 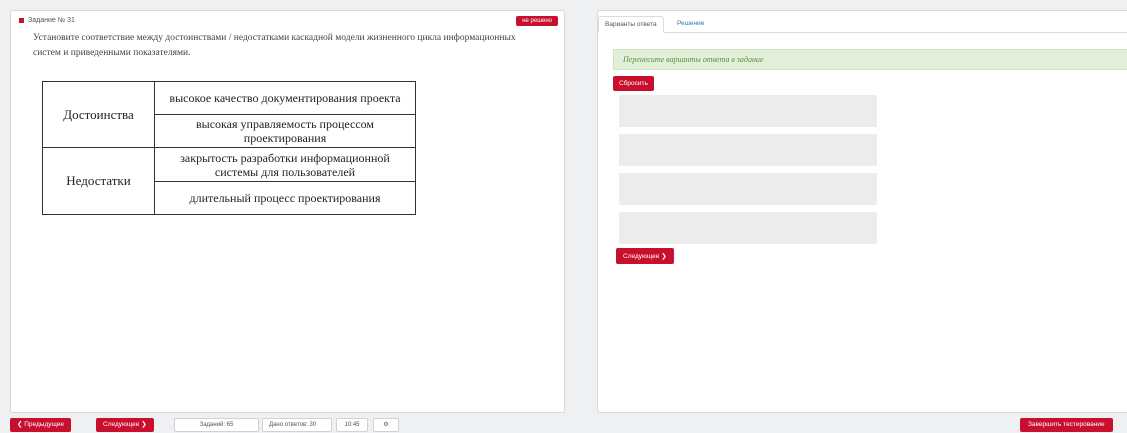 I want to click on category-advantages: Достоинства, so click(x=98, y=114).